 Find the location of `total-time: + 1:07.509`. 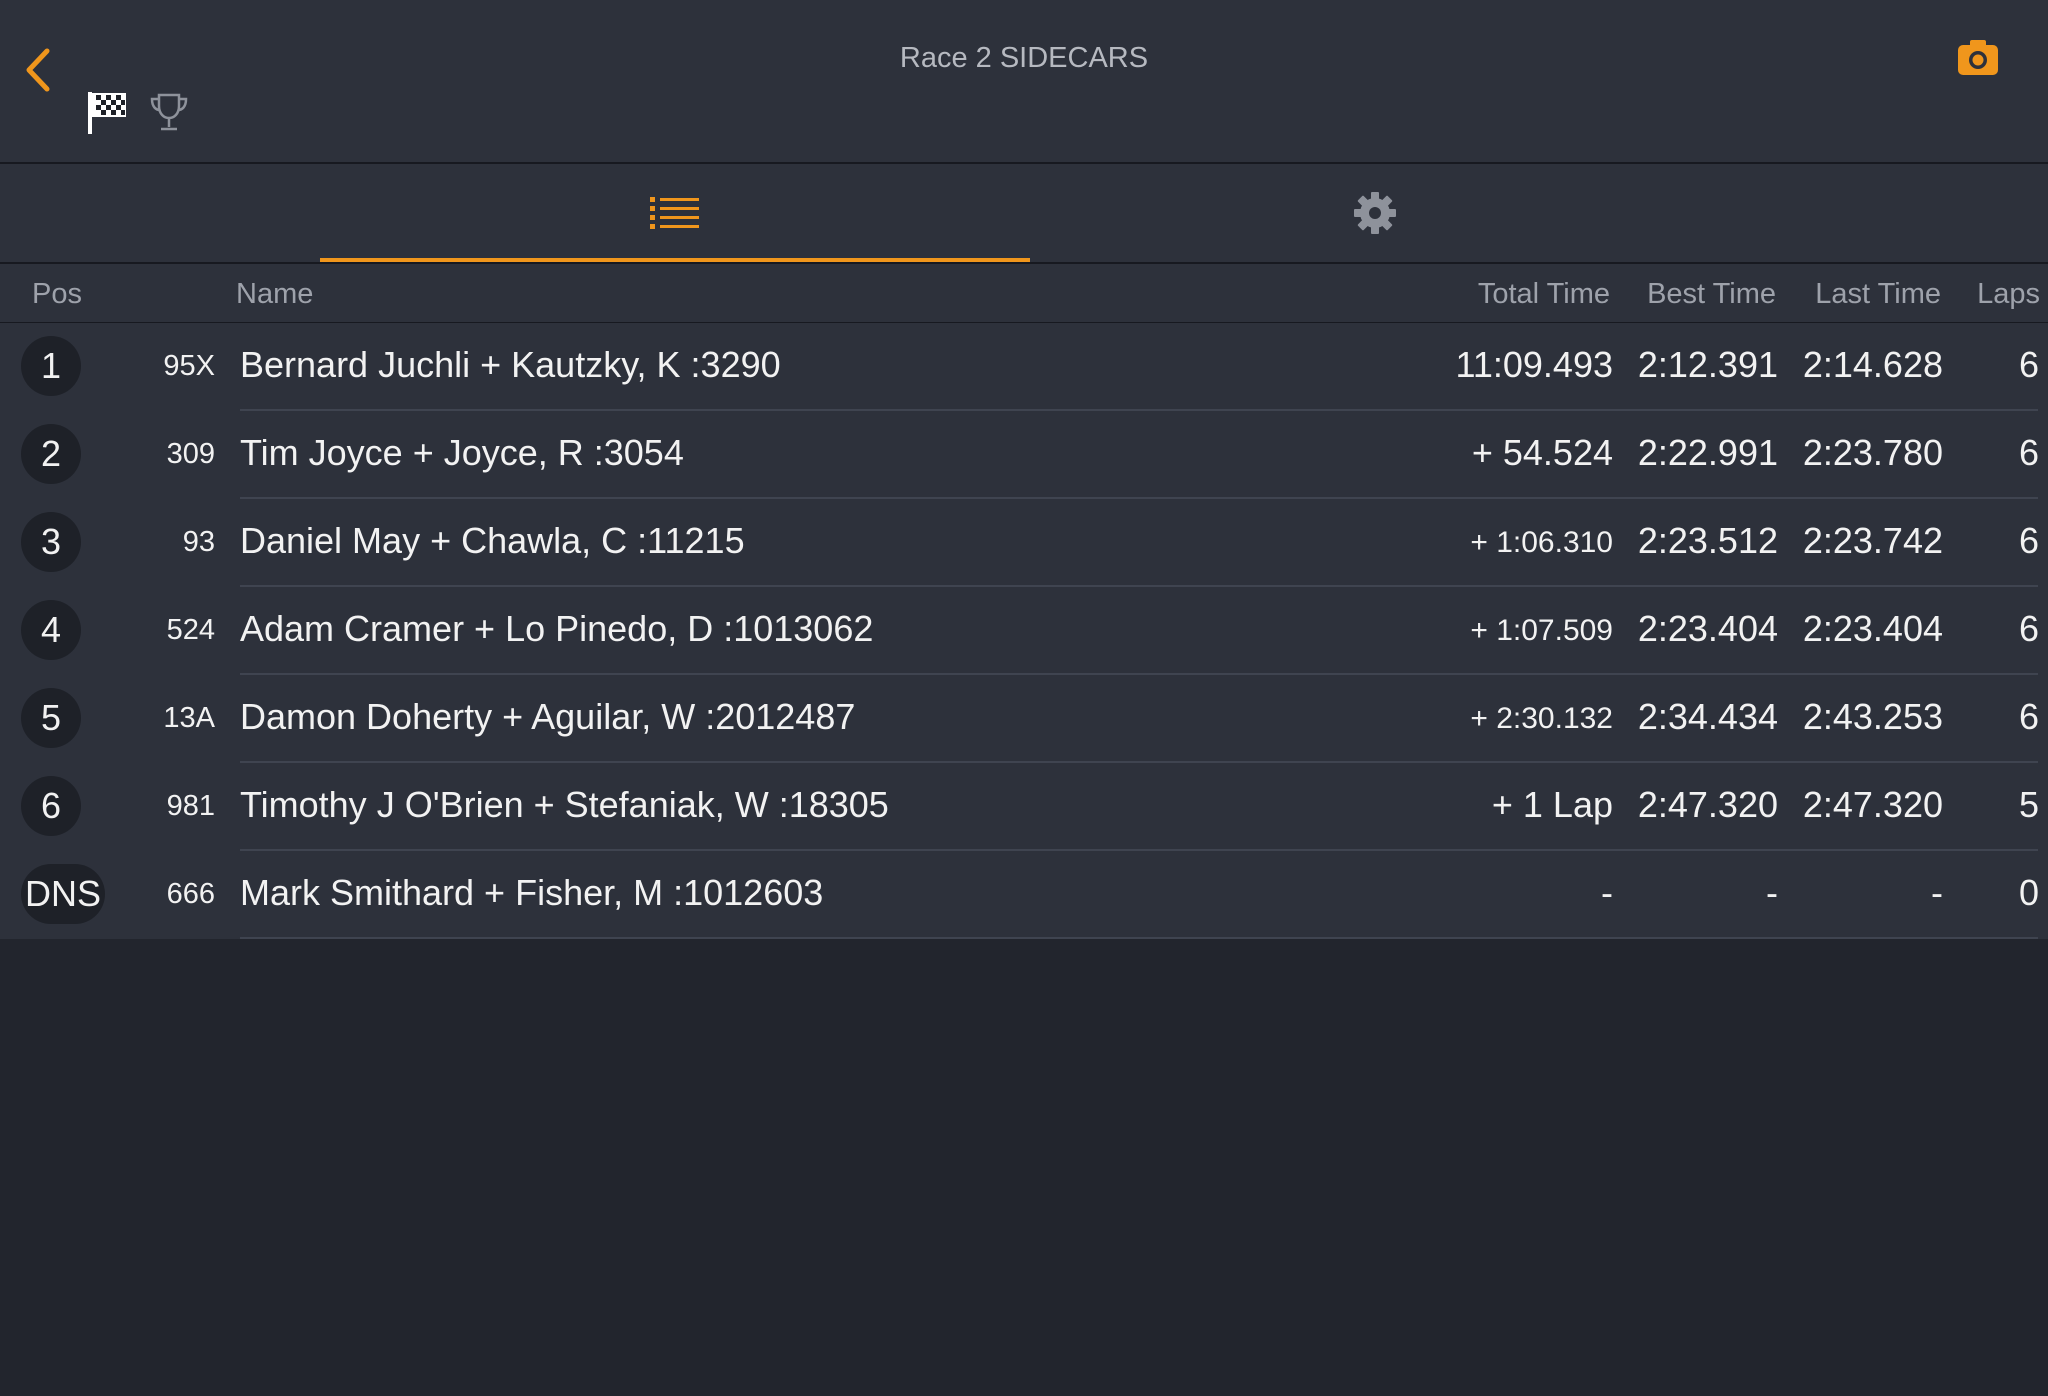

total-time: + 1:07.509 is located at coordinates (1541, 630).